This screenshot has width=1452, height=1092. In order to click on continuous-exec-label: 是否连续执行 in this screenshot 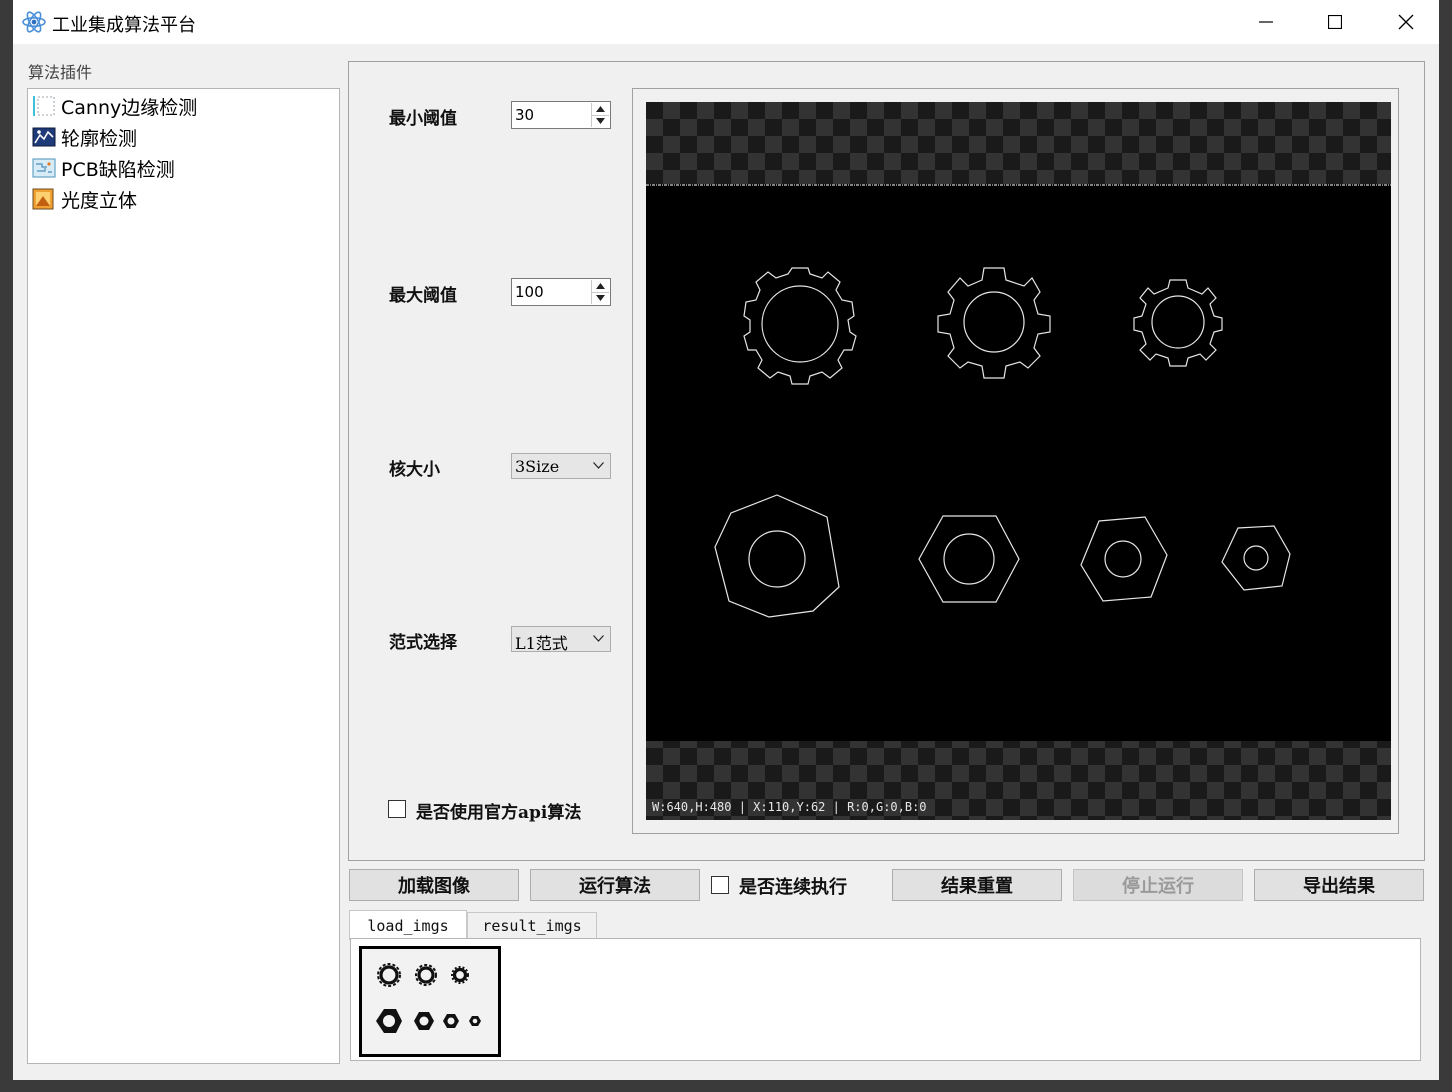, I will do `click(793, 887)`.